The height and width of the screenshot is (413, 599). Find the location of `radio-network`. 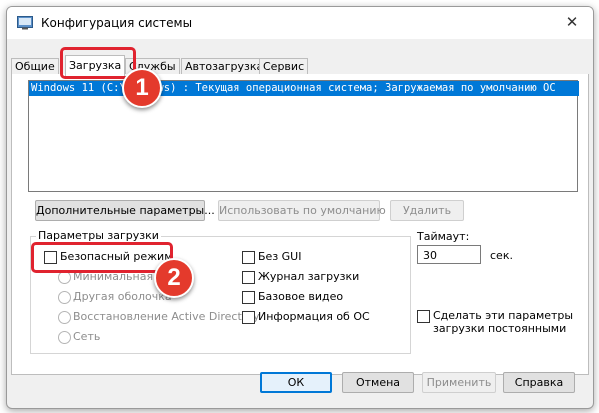

radio-network is located at coordinates (64, 337).